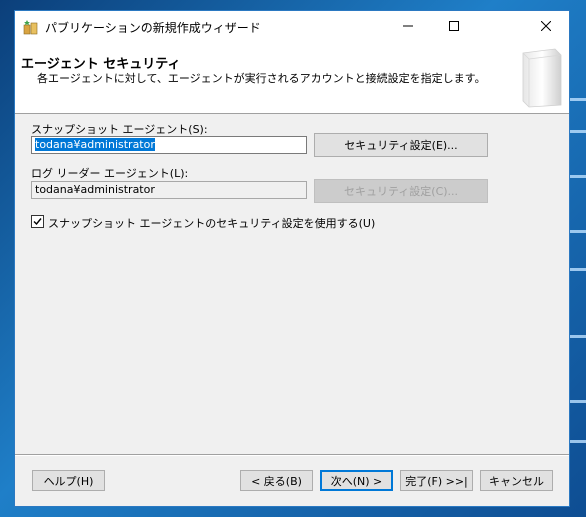  I want to click on checkmark-icon, so click(37, 222).